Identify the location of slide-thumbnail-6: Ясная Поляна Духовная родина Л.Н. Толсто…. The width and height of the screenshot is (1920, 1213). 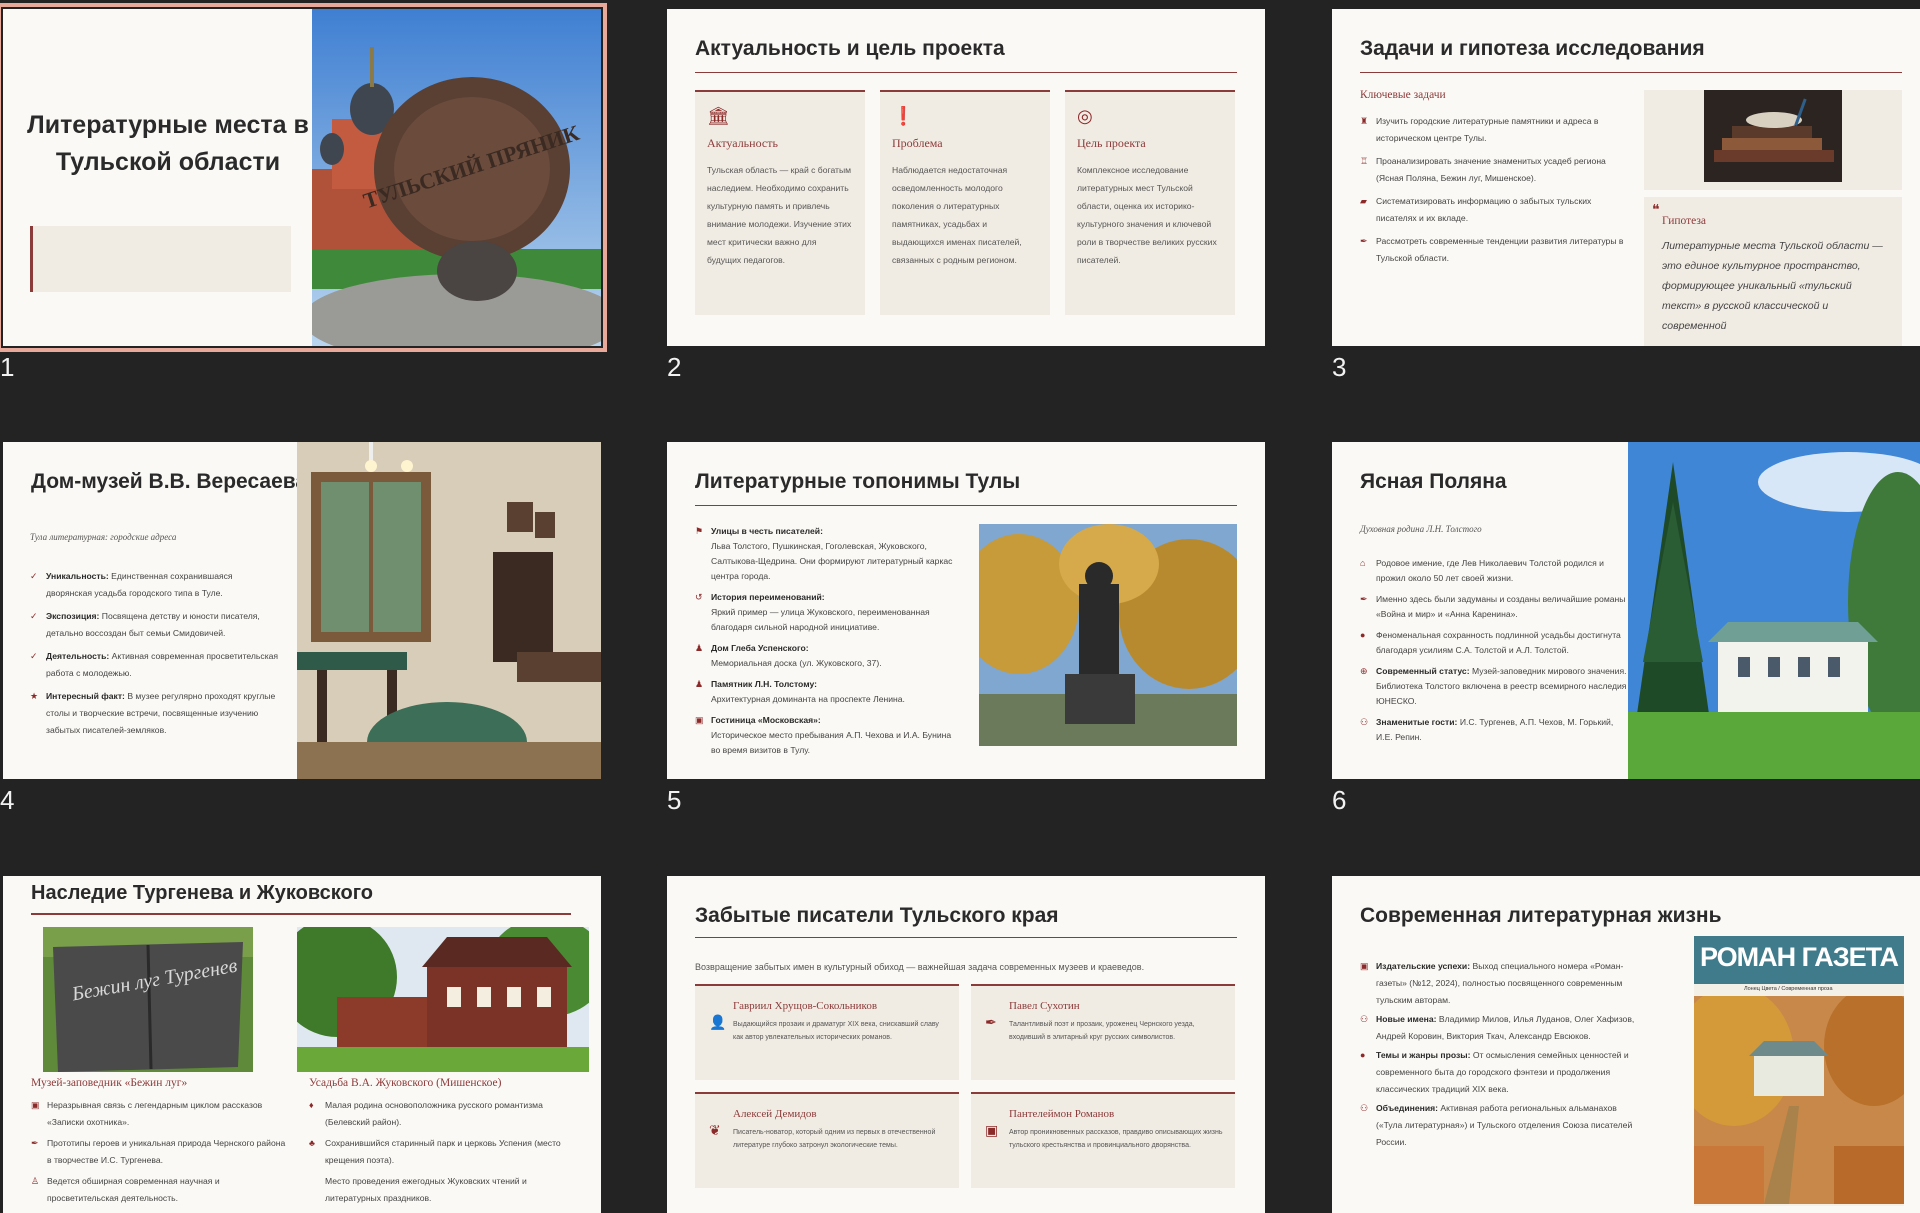
(1626, 610).